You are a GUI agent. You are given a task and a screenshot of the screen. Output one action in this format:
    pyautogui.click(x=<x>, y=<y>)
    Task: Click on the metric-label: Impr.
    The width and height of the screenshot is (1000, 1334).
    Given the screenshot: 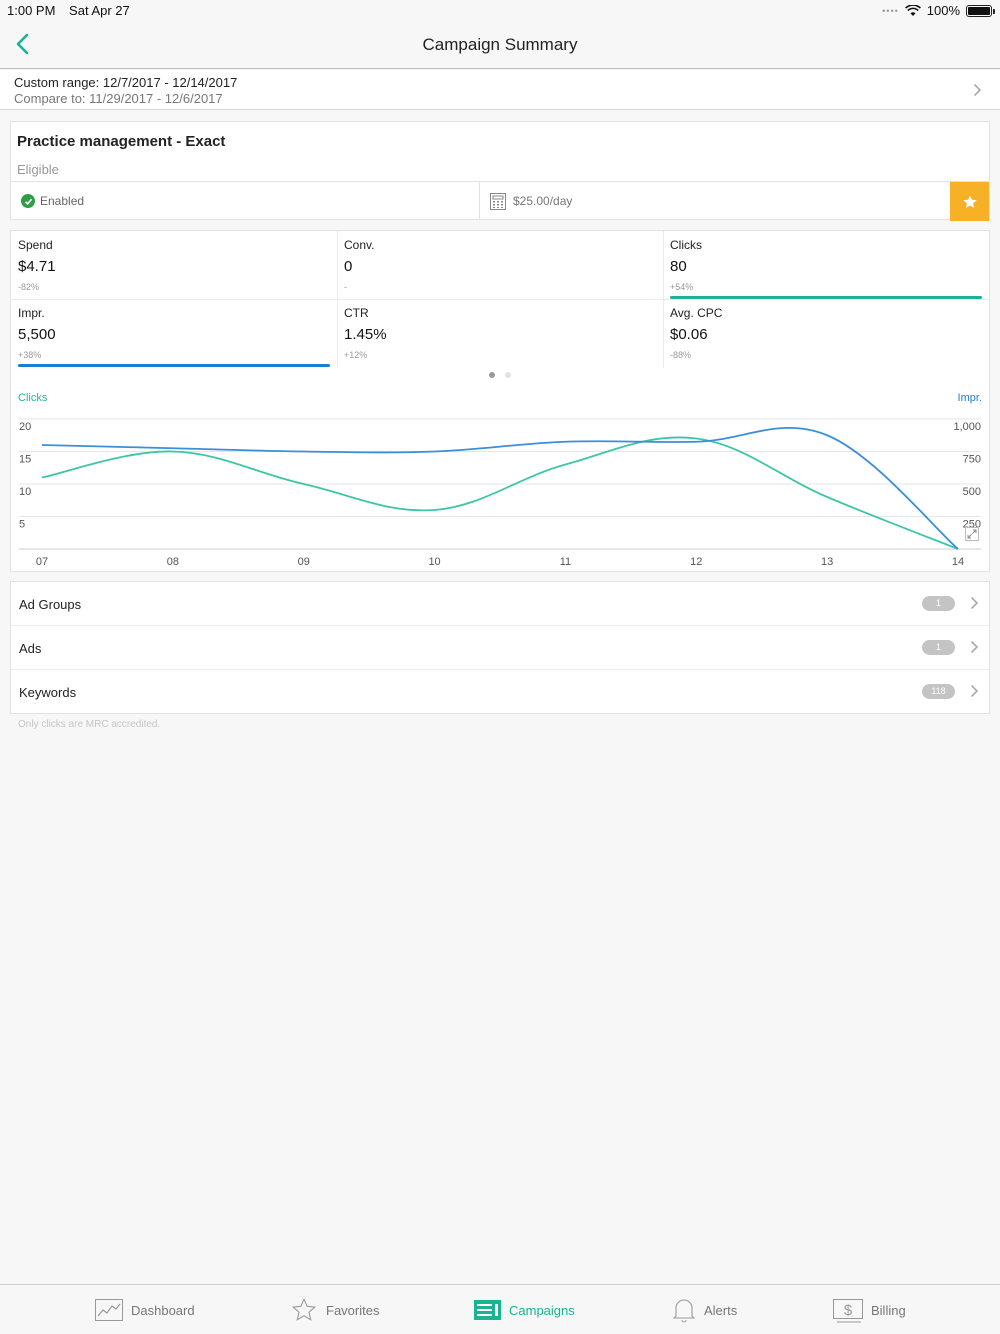 What is the action you would take?
    pyautogui.click(x=31, y=313)
    